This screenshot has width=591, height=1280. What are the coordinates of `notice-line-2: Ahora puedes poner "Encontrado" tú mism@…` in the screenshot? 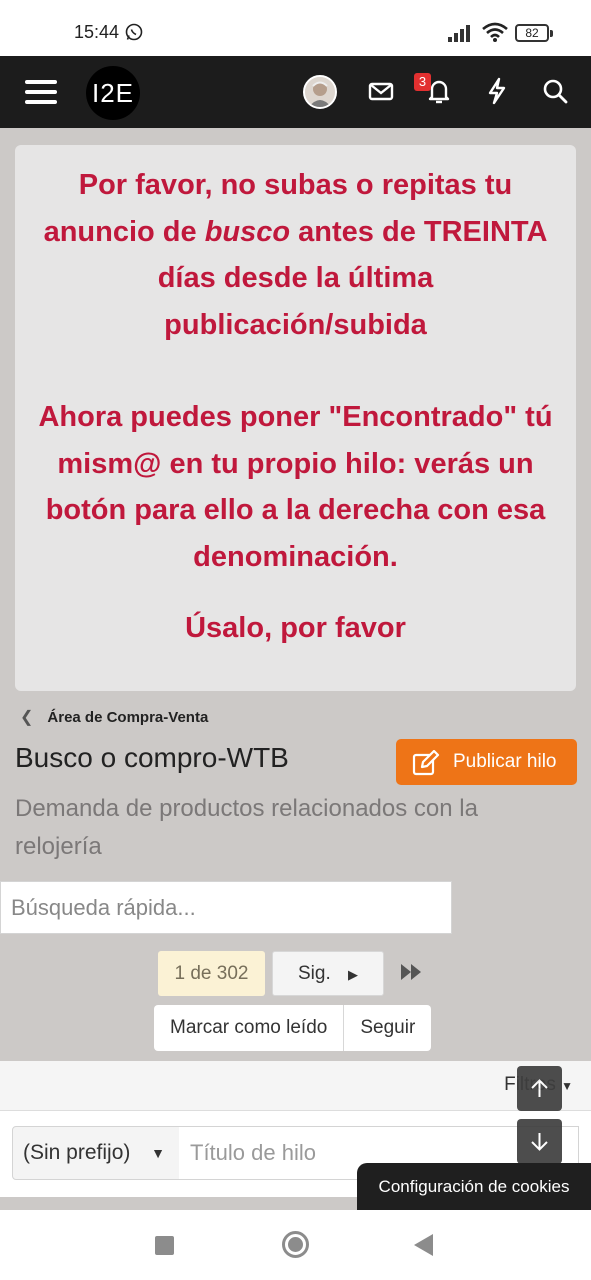 It's located at (295, 487).